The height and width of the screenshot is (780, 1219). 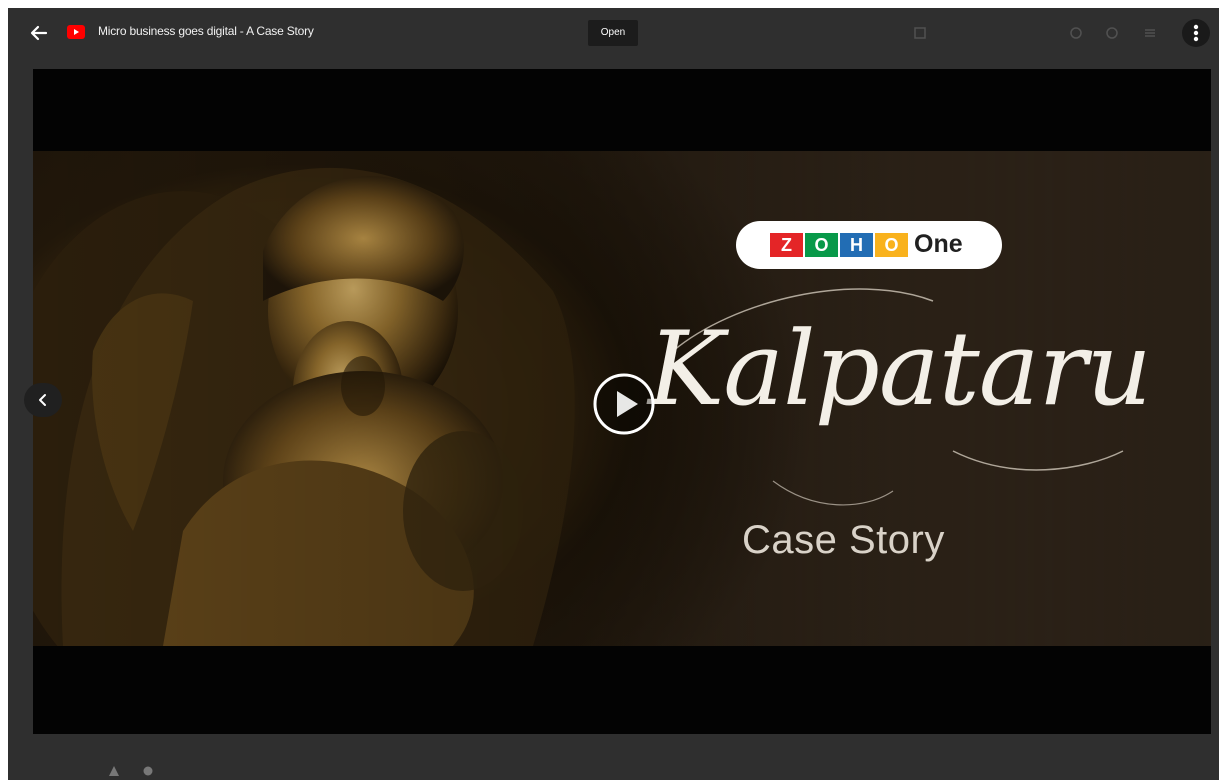 I want to click on zoho-one-logo: Z O H O One, so click(x=869, y=245).